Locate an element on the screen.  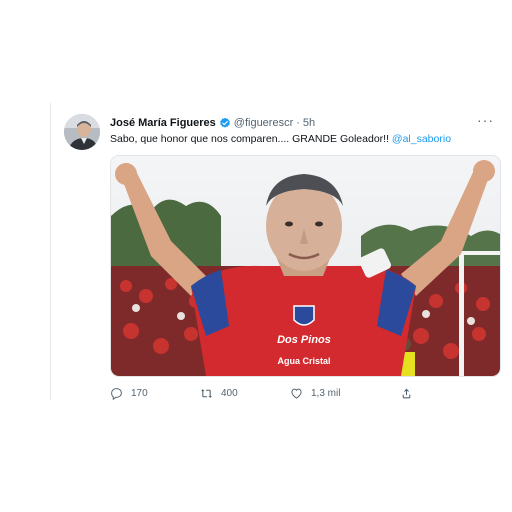
like-count: 1,3 mil is located at coordinates (326, 393).